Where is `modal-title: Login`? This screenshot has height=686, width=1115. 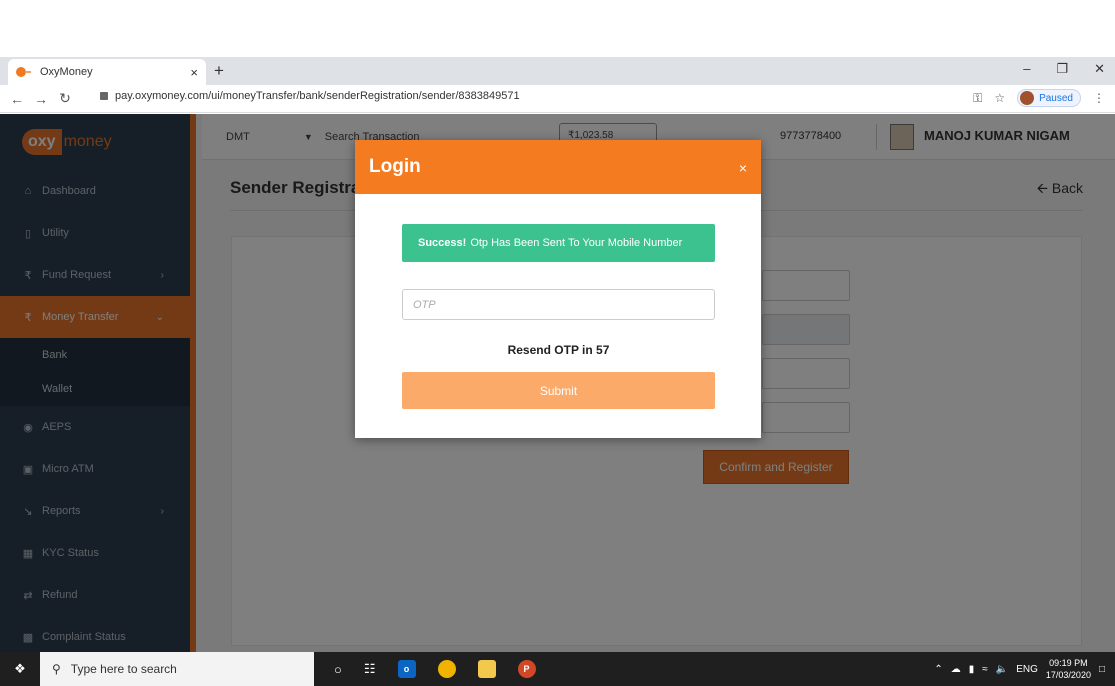 modal-title: Login is located at coordinates (395, 166).